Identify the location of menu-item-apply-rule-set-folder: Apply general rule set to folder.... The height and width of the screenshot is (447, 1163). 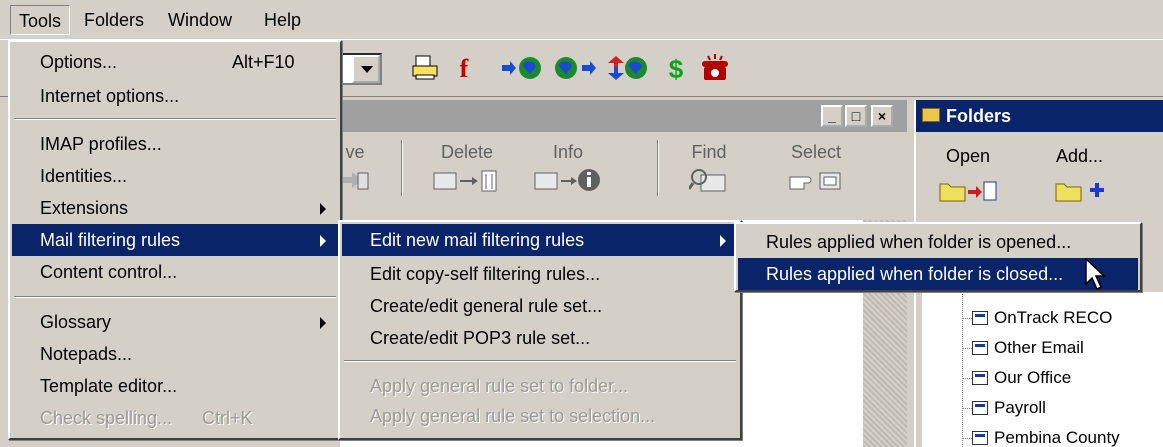
(499, 386).